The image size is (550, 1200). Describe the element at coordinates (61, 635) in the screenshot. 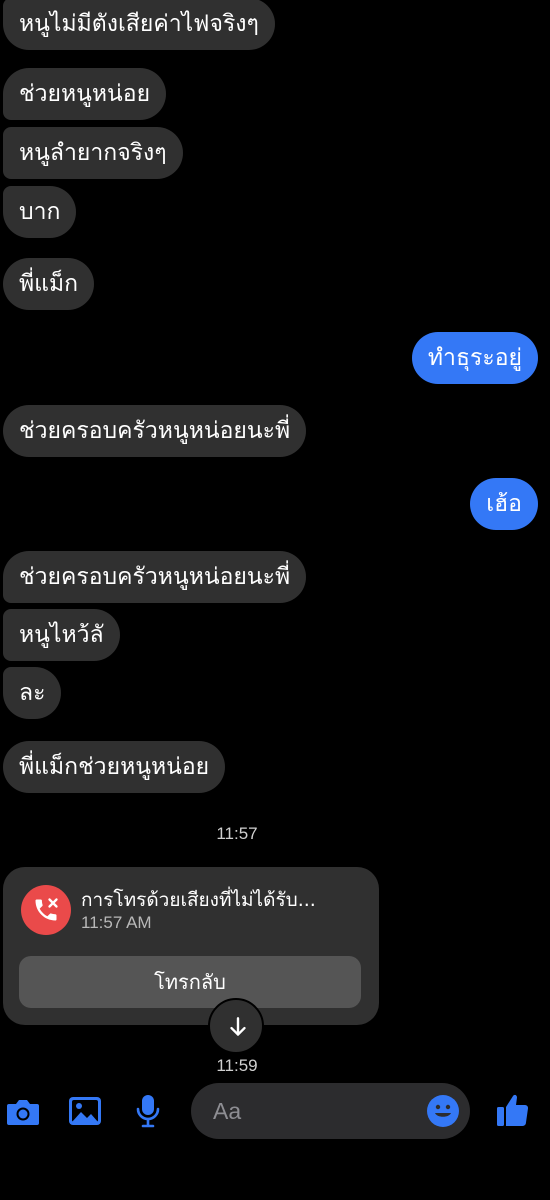

I see `message-bubble-incoming: หนูไหว้ลั` at that location.